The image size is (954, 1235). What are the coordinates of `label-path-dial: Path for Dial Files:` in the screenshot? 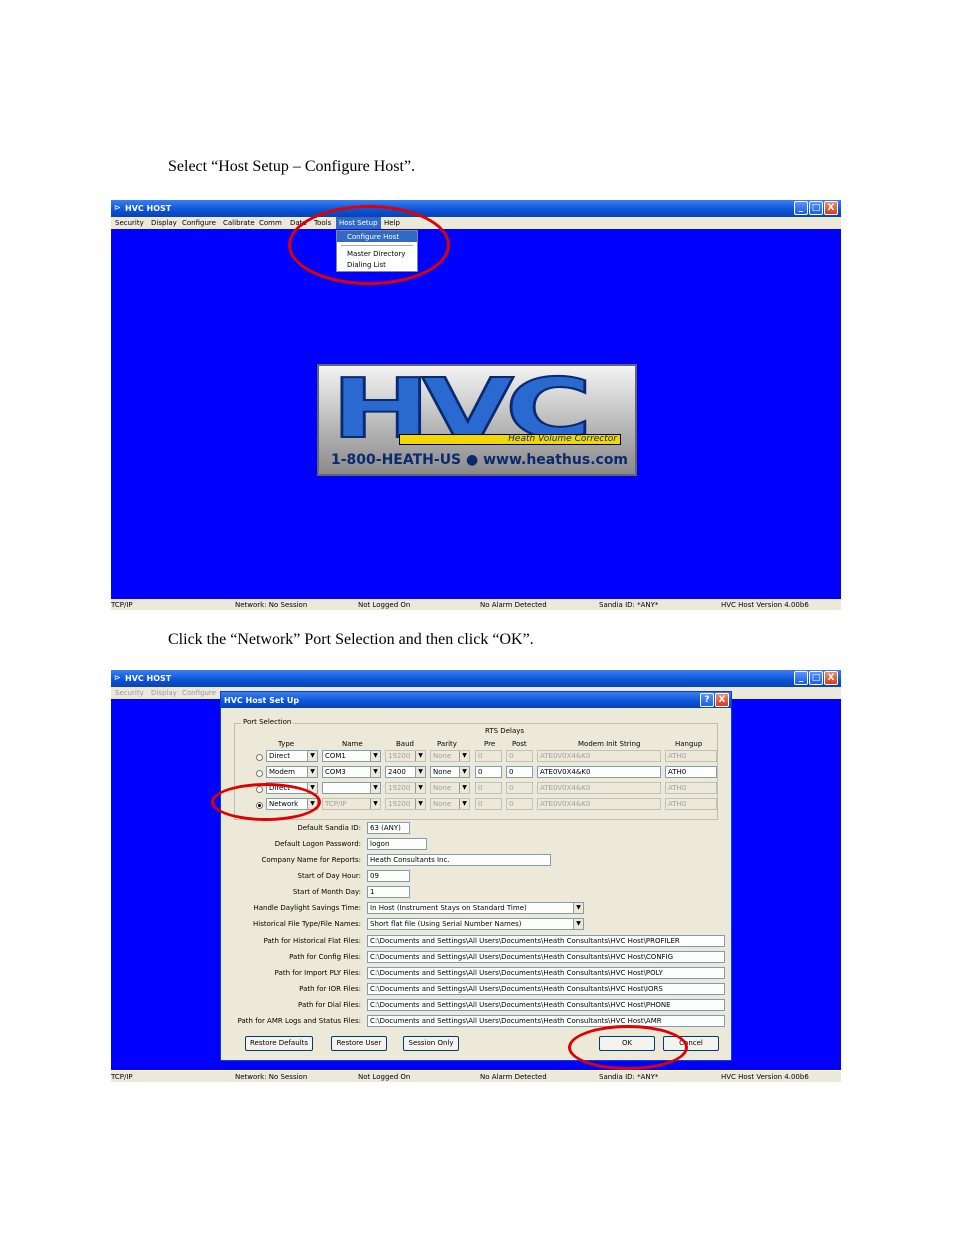 It's located at (329, 1005).